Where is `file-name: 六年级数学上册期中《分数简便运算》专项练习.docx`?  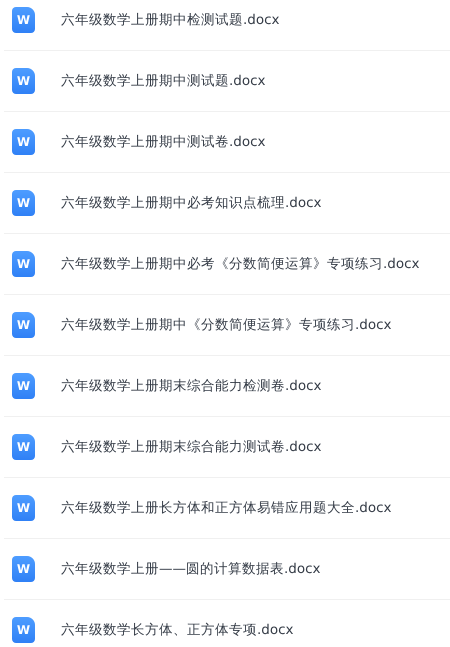
file-name: 六年级数学上册期中《分数简便运算》专项练习.docx is located at coordinates (226, 325).